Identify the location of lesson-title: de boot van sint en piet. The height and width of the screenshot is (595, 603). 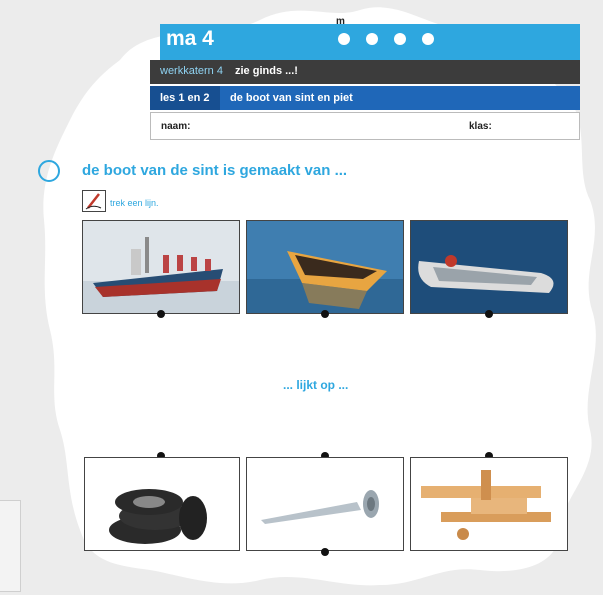
(291, 98).